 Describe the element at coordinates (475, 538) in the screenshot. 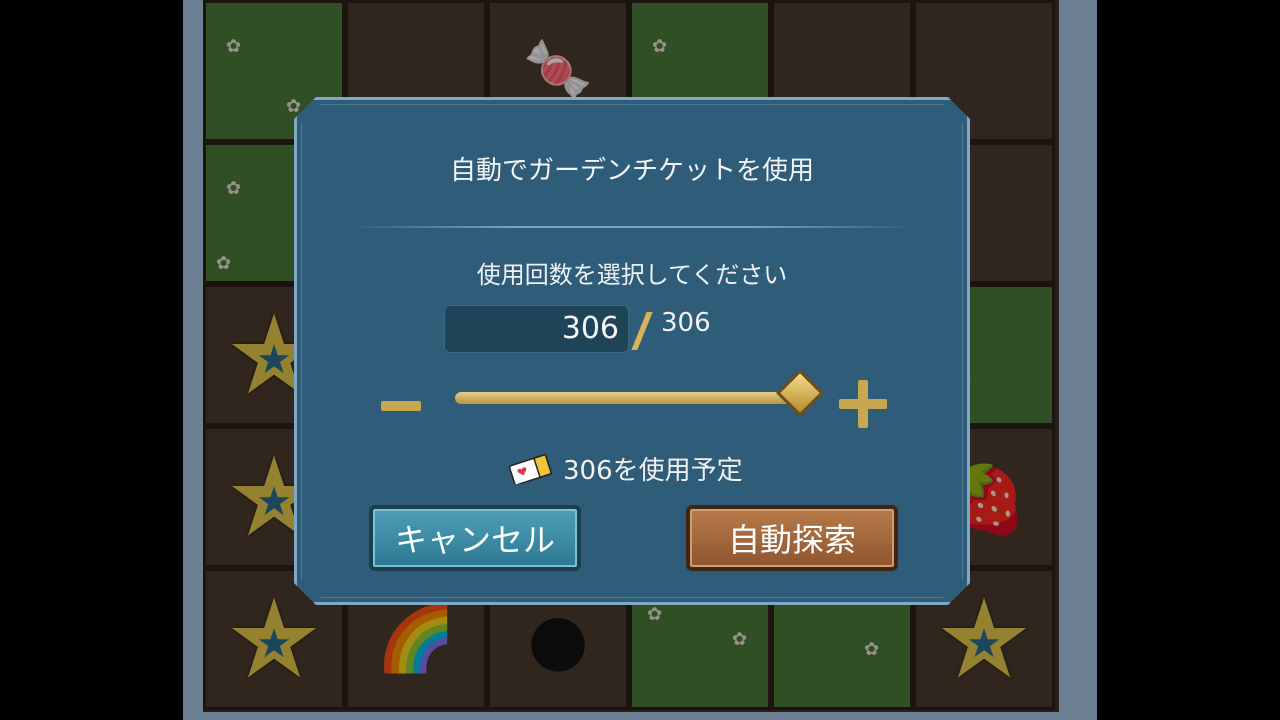

I see `cancel-button: キャンセル` at that location.